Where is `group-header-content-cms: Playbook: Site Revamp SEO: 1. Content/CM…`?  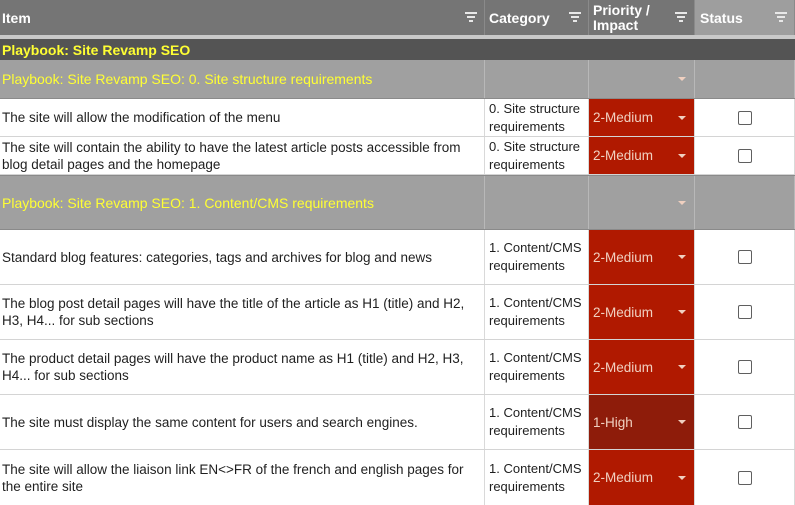
group-header-content-cms: Playbook: Site Revamp SEO: 1. Content/CM… is located at coordinates (397, 202).